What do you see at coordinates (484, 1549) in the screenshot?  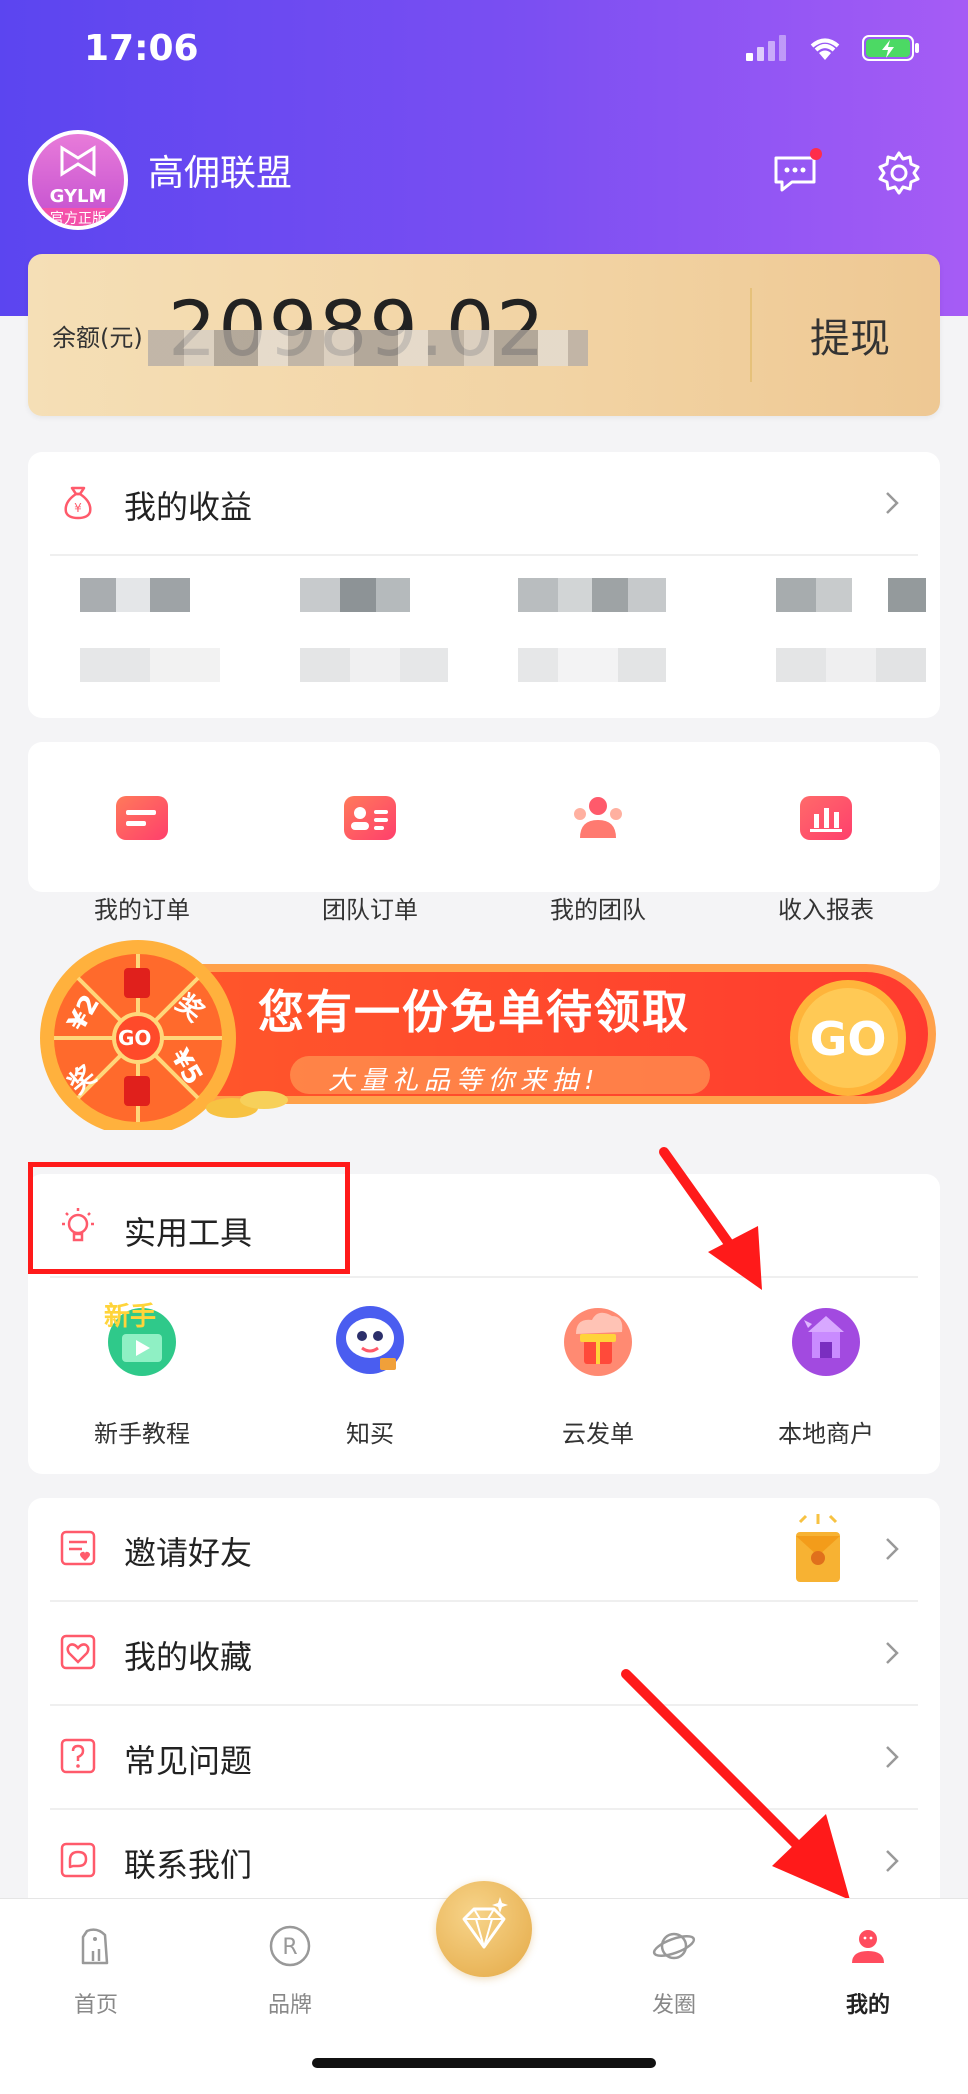 I see `menu-item-invite: 邀请好友` at bounding box center [484, 1549].